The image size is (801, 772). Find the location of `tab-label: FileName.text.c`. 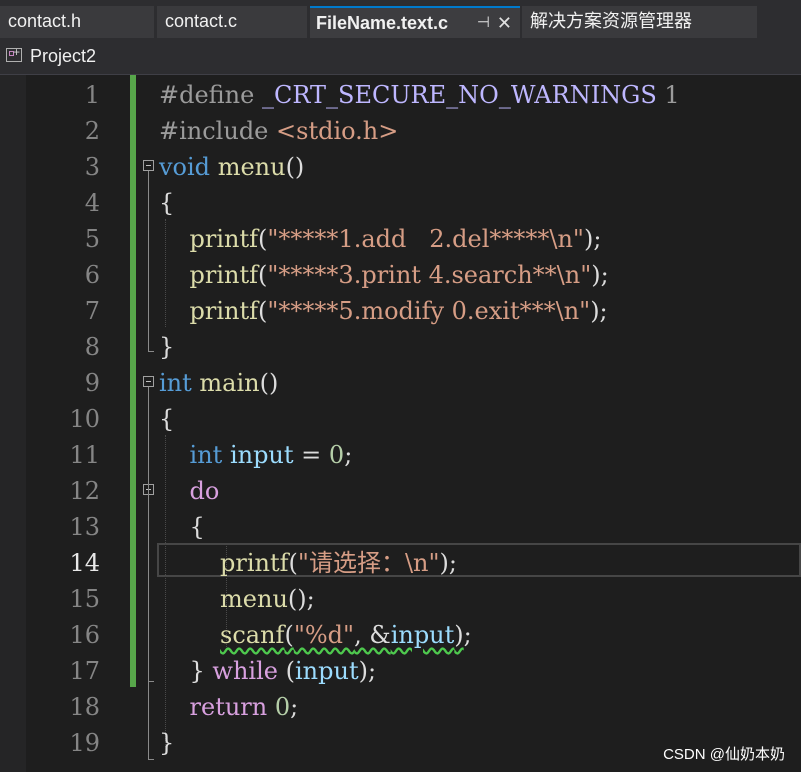

tab-label: FileName.text.c is located at coordinates (382, 23).